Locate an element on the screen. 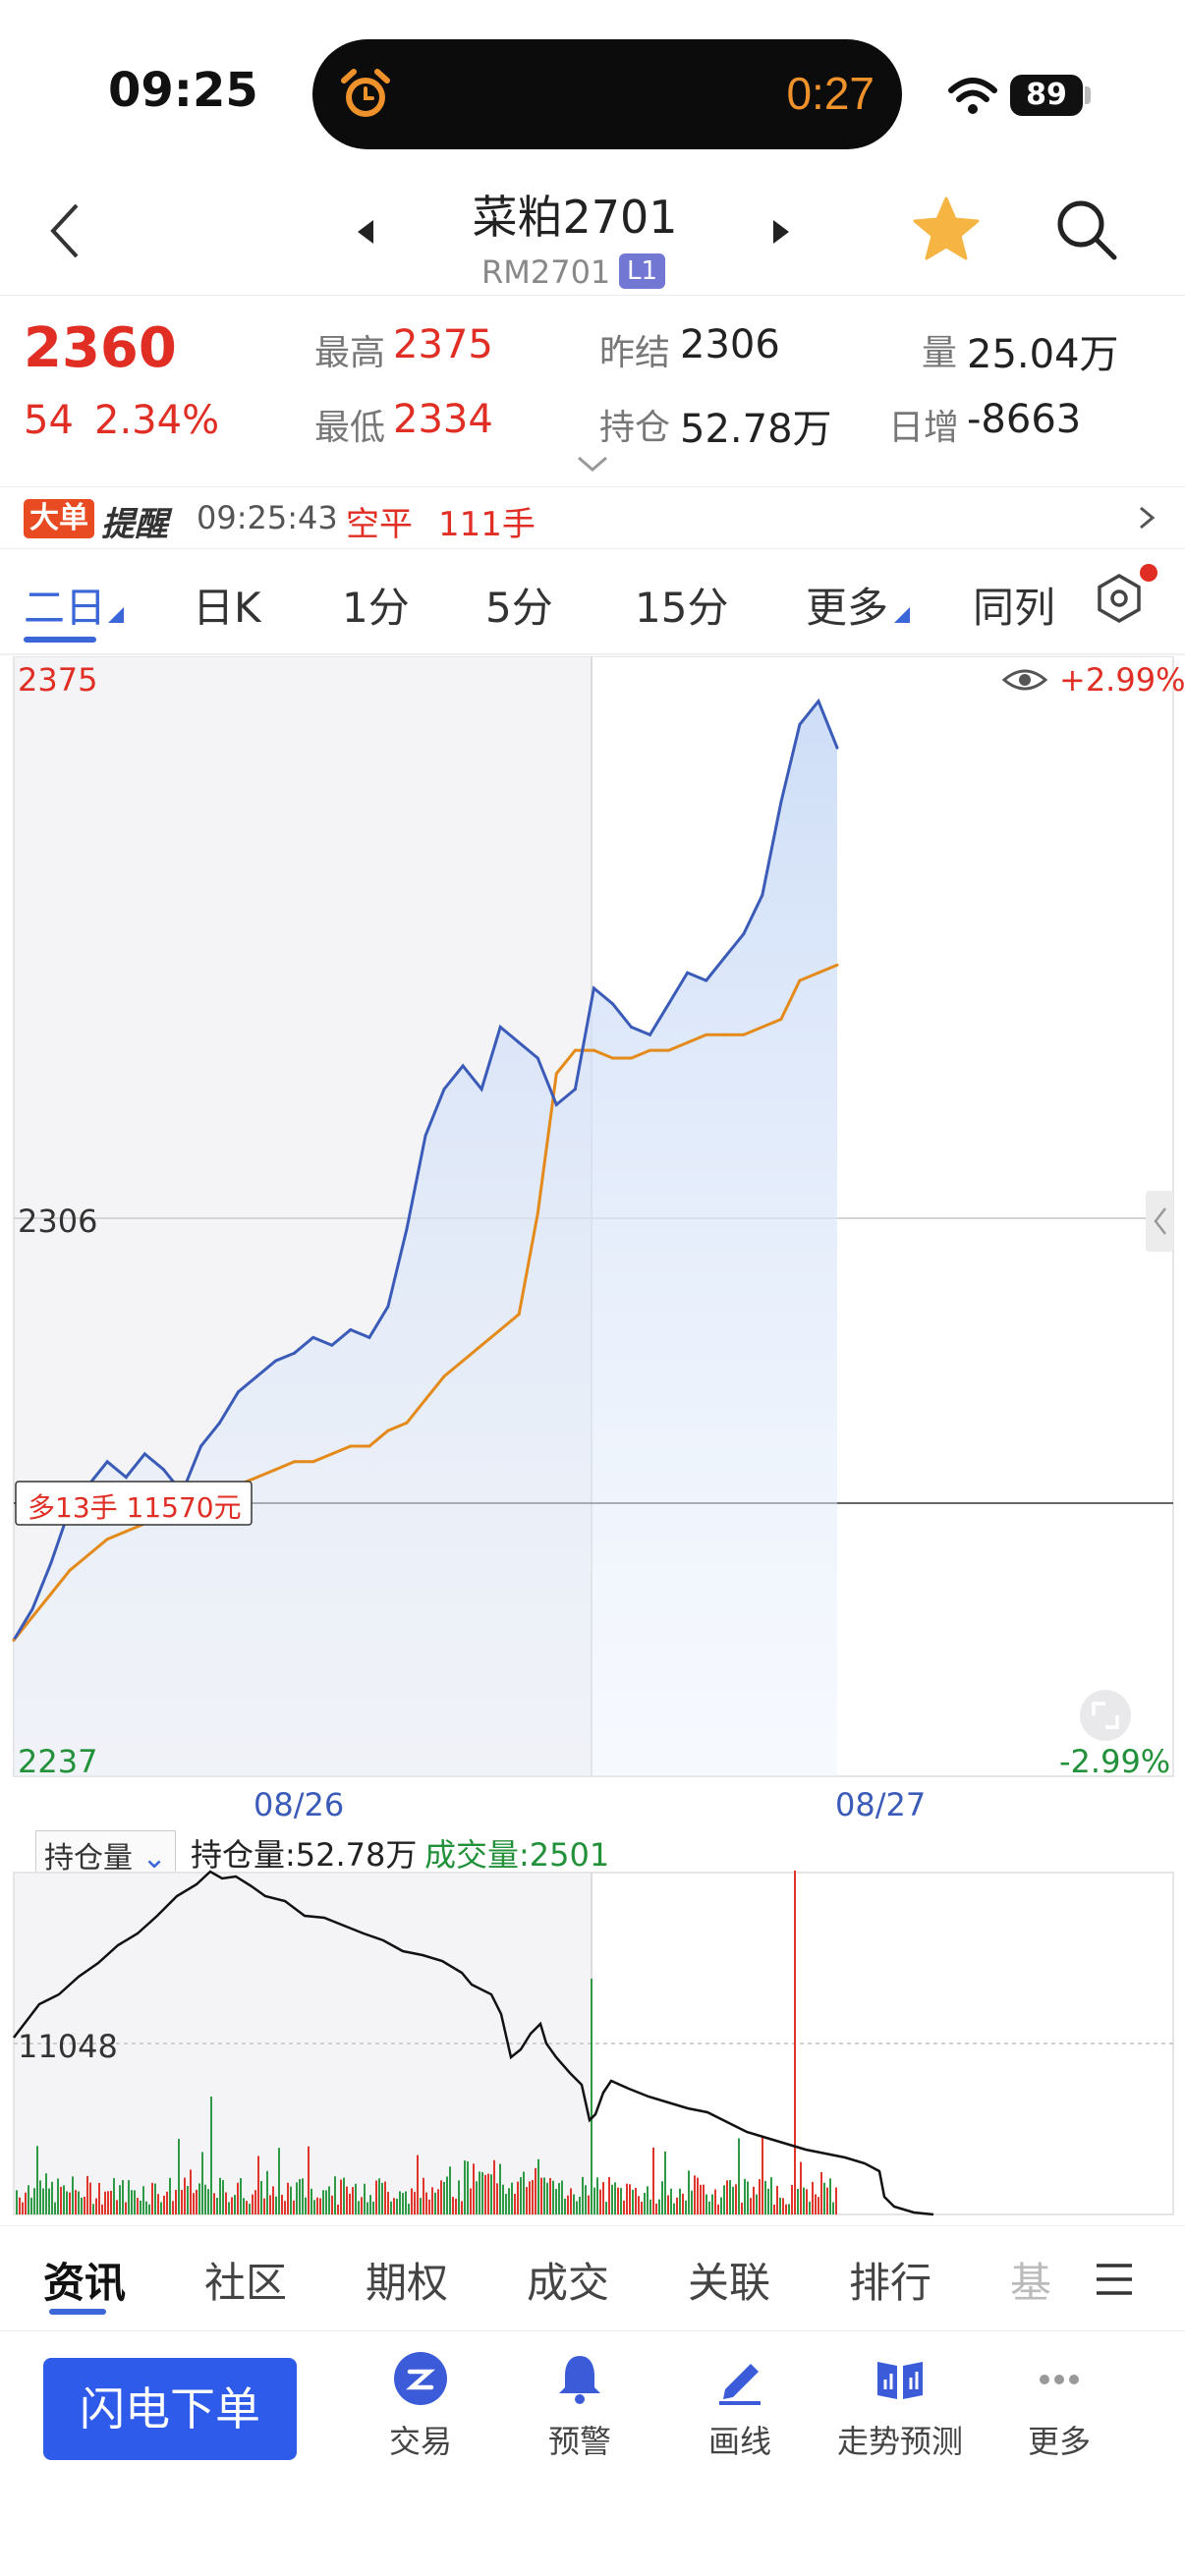  contract-code: RM2701 is located at coordinates (546, 272).